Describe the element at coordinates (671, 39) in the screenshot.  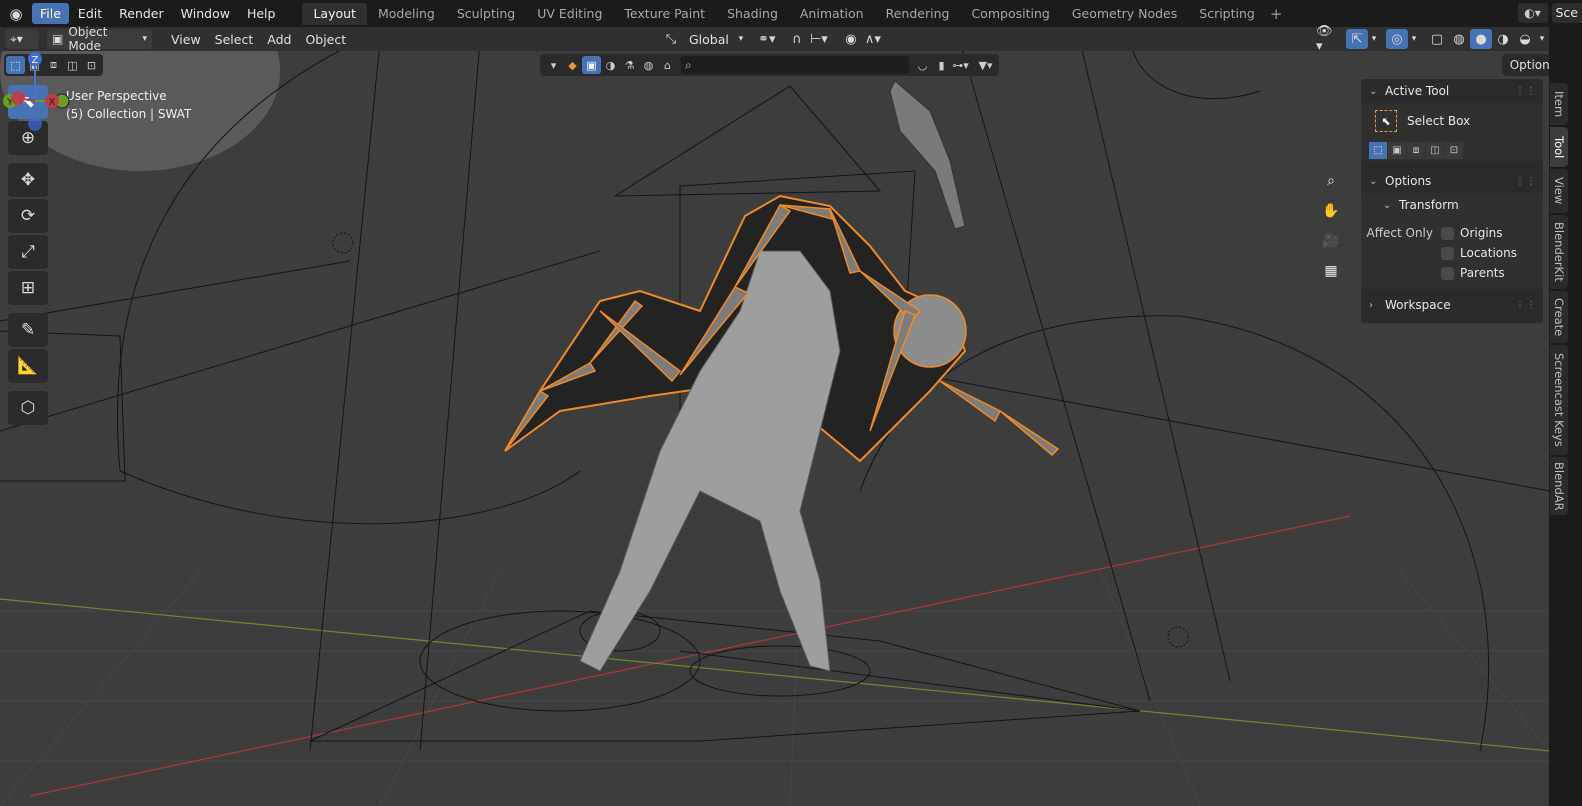
I see `transform-orientation-icon: ⤡` at that location.